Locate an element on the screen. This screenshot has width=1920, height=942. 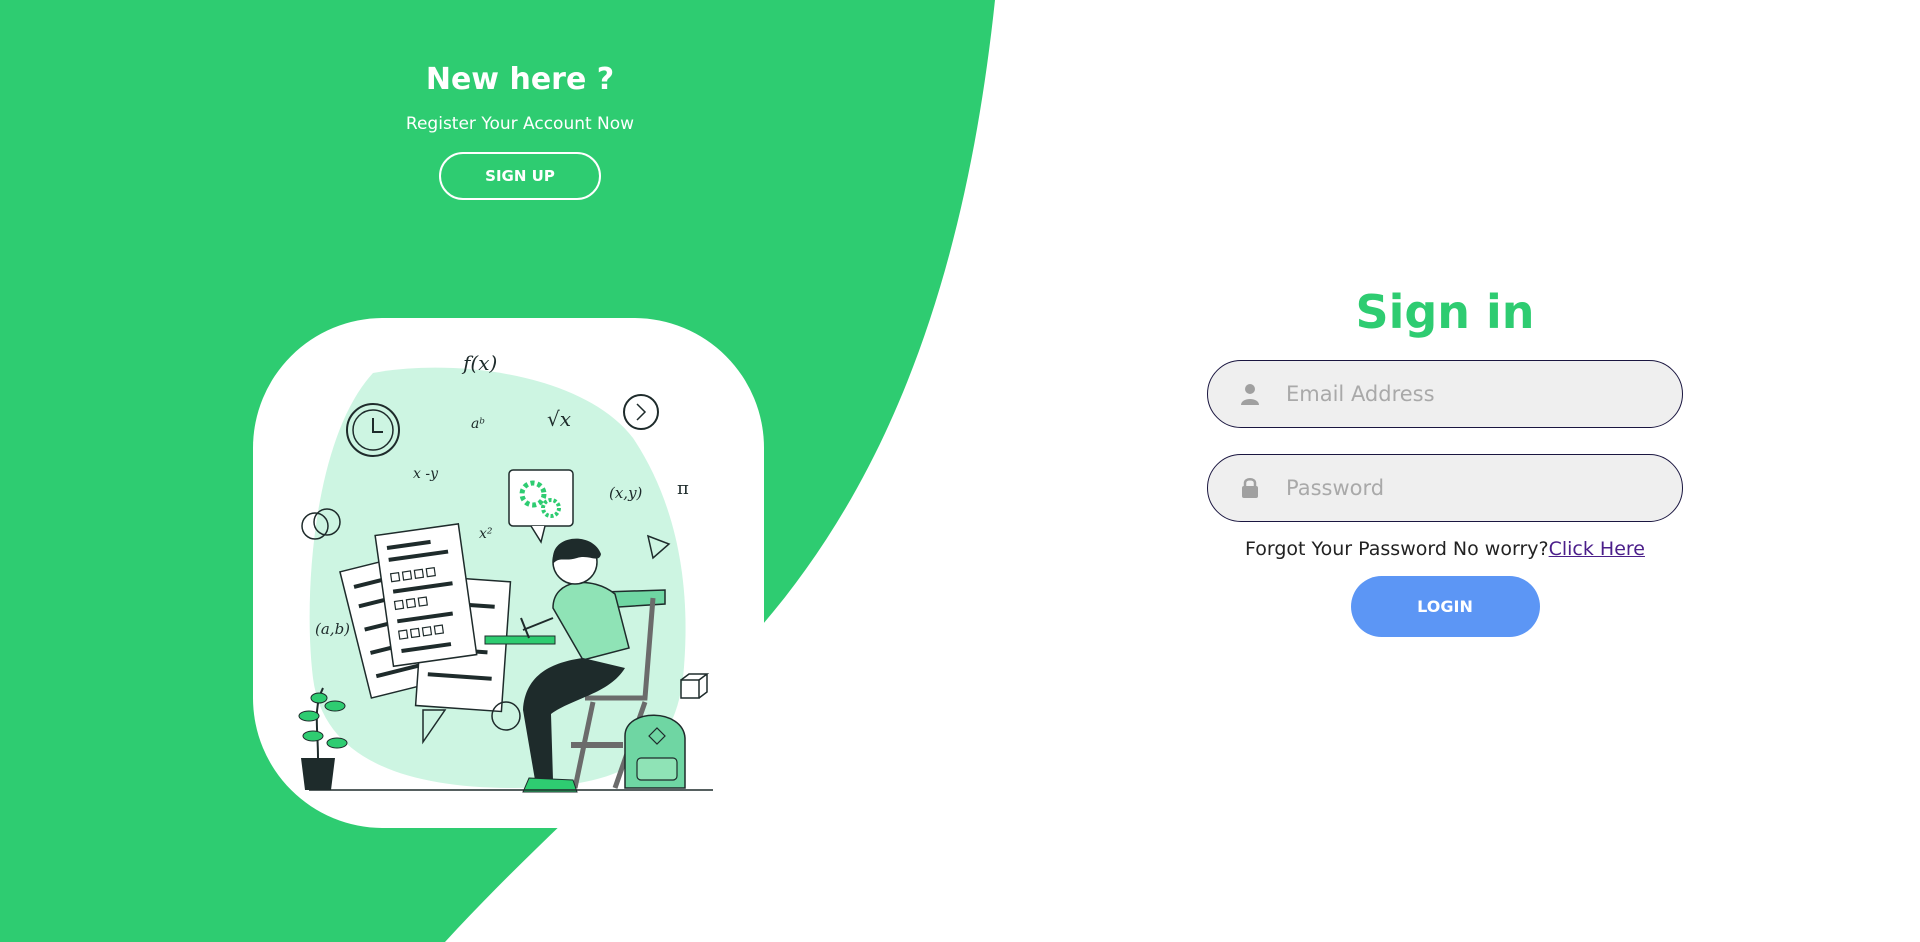
illustration-card: f(x) aᵇ √x x -y x² (x,y) π (a,b) is located at coordinates (508, 573).